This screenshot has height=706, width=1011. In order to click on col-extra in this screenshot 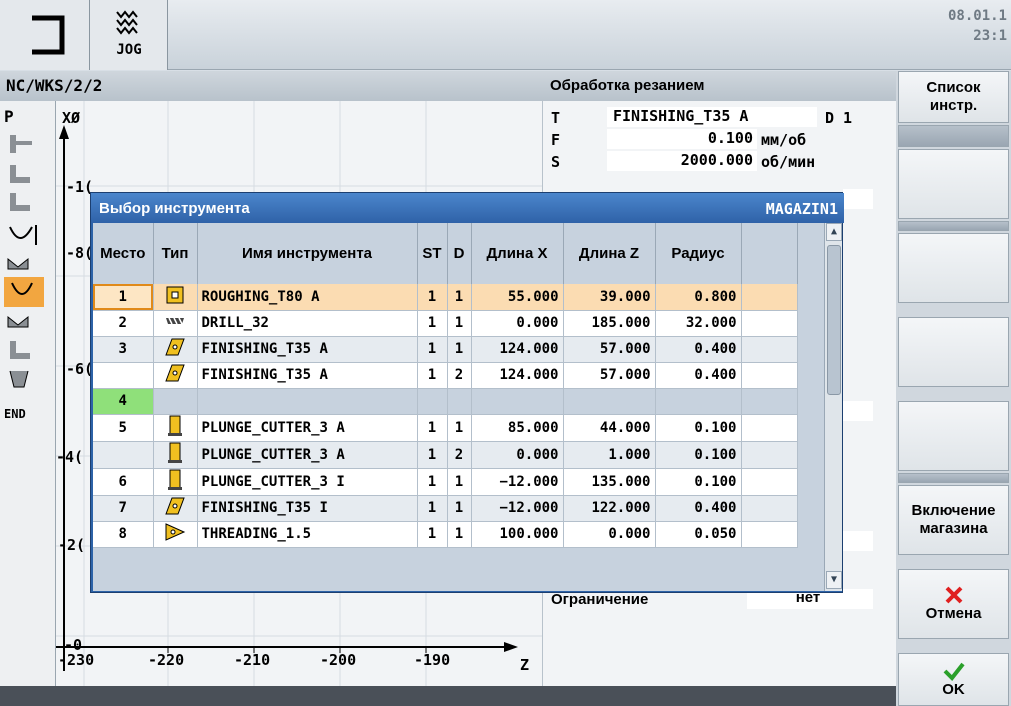, I will do `click(769, 253)`.